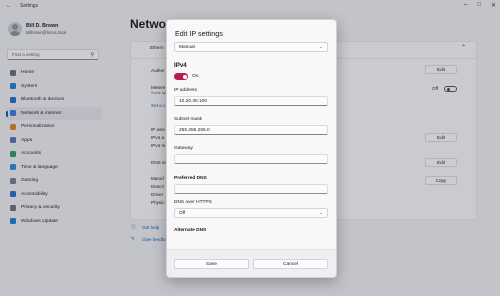 Image resolution: width=500 pixels, height=296 pixels. Describe the element at coordinates (211, 264) in the screenshot. I see `save-button: Save` at that location.